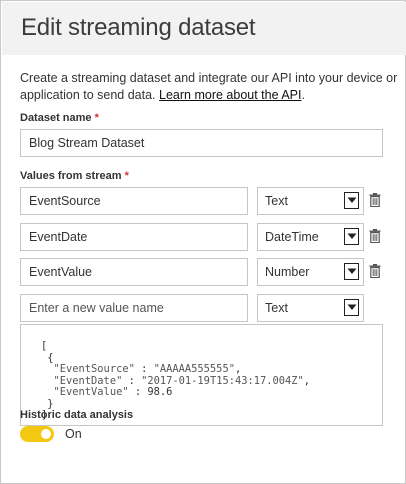 The height and width of the screenshot is (484, 406). I want to click on value-type-select-eventsource: Text, so click(310, 201).